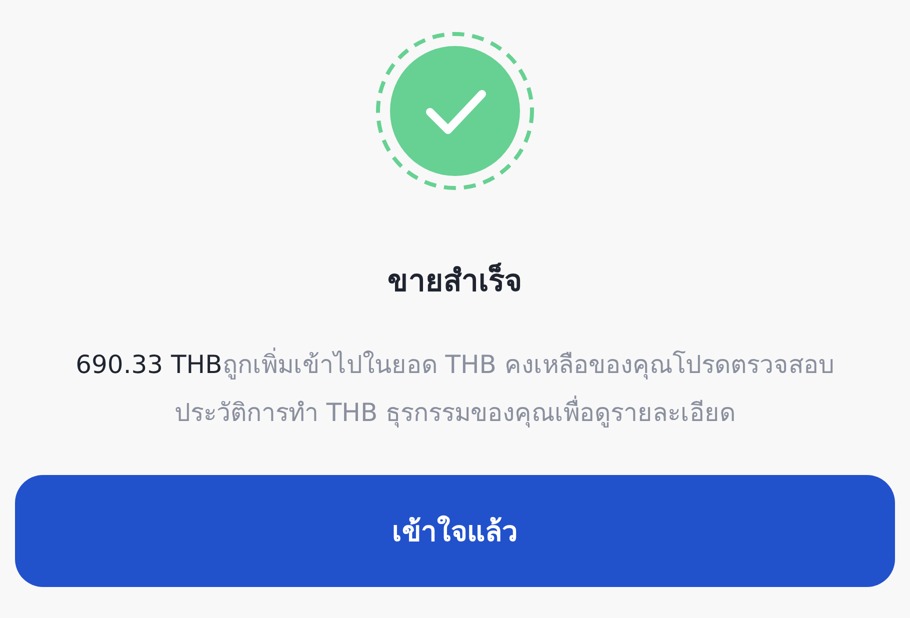 The image size is (910, 618). What do you see at coordinates (455, 111) in the screenshot?
I see `success-check-icon` at bounding box center [455, 111].